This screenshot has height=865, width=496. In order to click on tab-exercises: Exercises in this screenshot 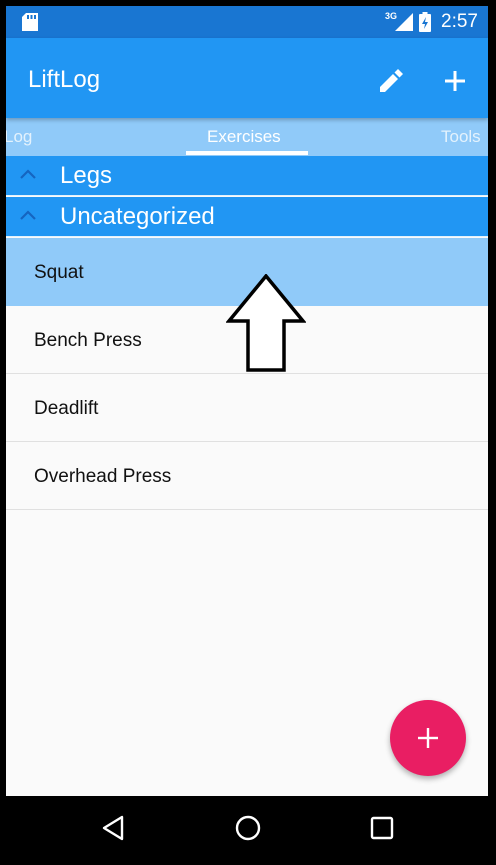, I will do `click(244, 137)`.